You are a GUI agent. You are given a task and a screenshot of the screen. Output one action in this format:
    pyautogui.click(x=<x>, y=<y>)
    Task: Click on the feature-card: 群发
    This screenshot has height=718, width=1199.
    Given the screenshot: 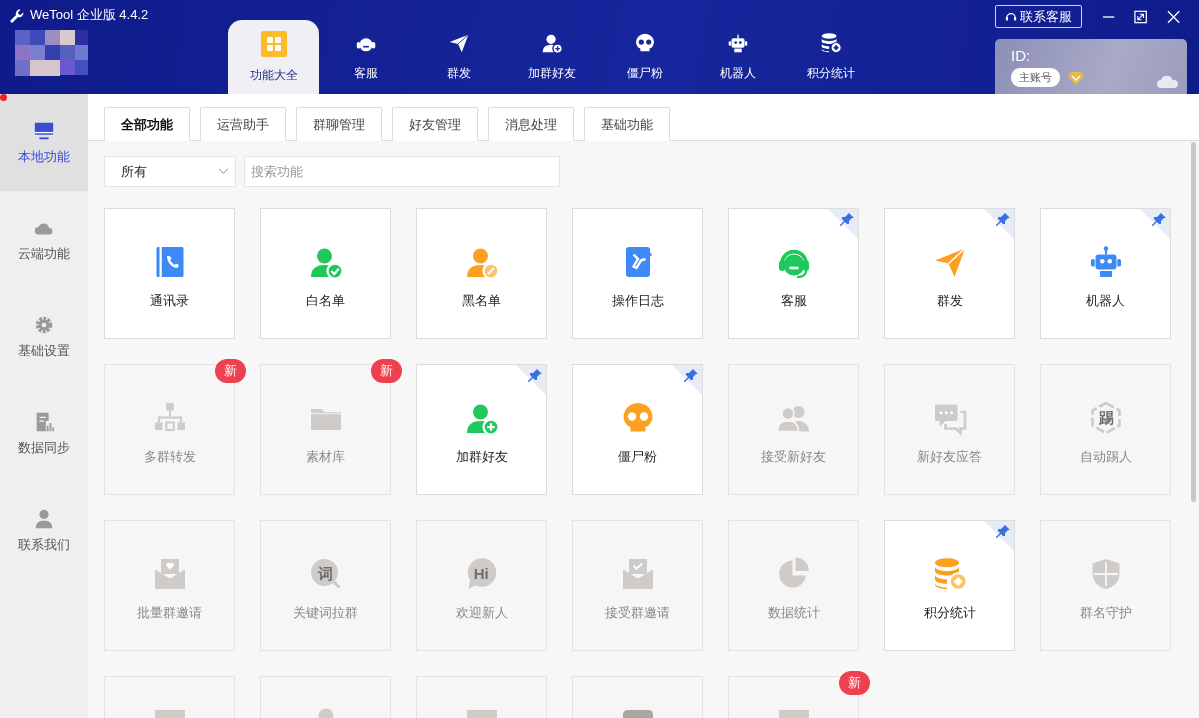 What is the action you would take?
    pyautogui.click(x=949, y=273)
    